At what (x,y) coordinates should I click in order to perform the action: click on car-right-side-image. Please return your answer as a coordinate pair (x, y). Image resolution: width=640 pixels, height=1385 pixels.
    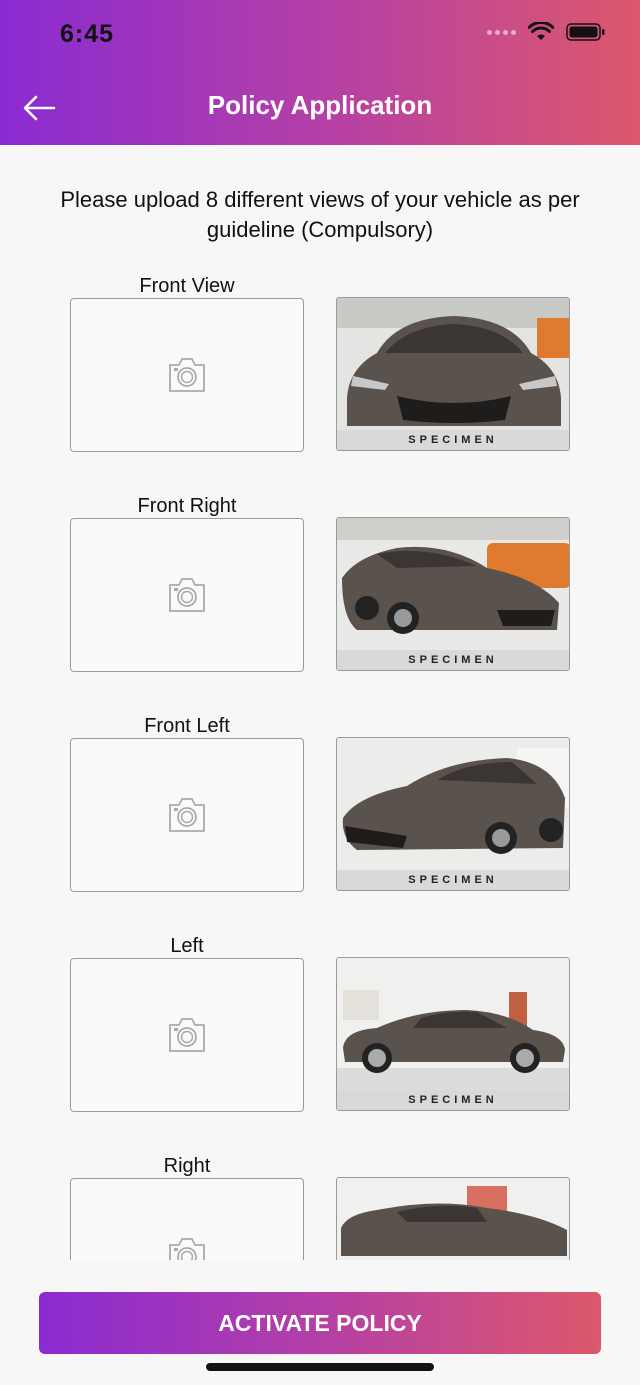
    Looking at the image, I should click on (453, 1219).